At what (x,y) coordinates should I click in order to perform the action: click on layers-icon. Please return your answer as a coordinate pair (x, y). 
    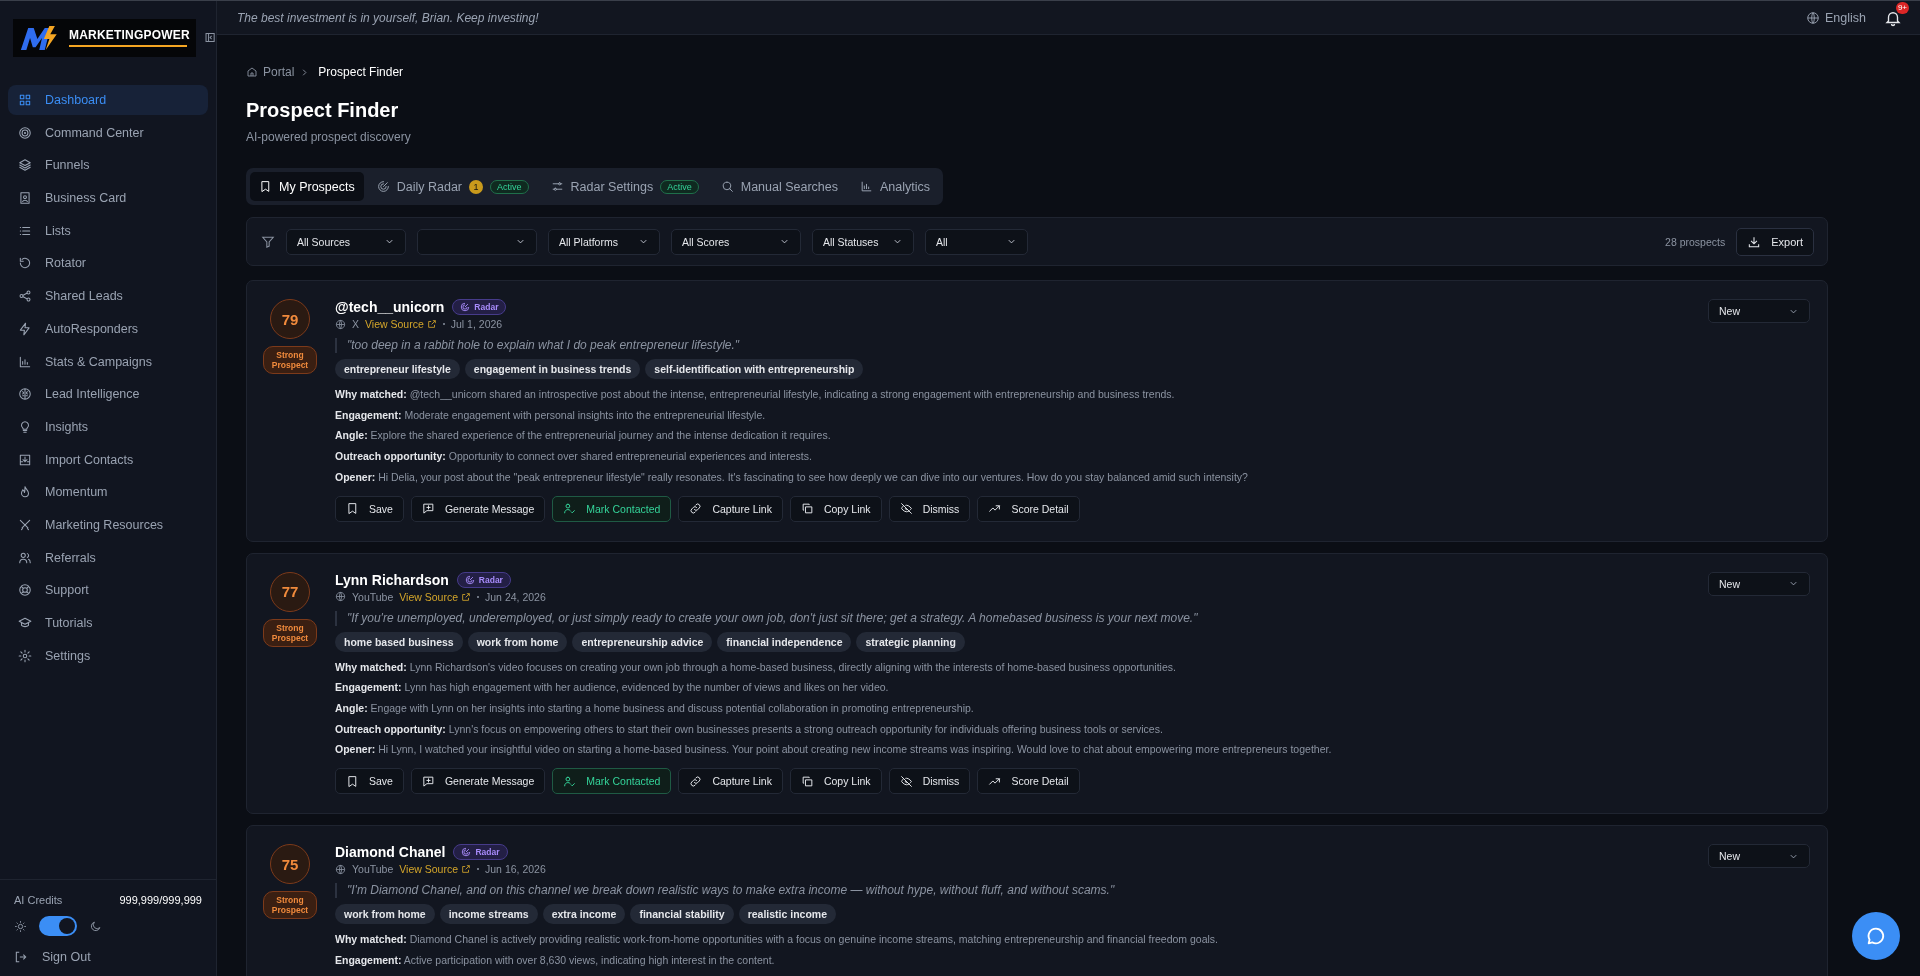
    Looking at the image, I should click on (25, 165).